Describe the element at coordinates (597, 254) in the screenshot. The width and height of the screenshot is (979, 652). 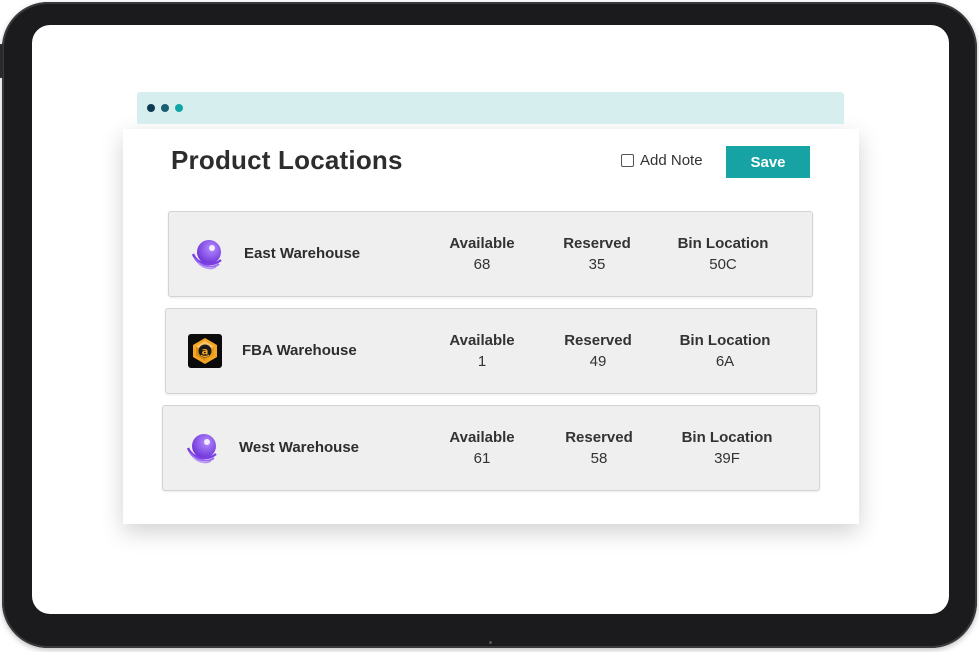
I see `reserved-stat: Reserved 35` at that location.